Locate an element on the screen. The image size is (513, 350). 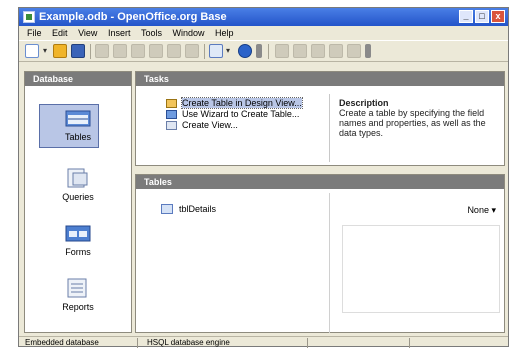
window-title: Example.odb - OpenOffice.org Base is located at coordinates (133, 17).